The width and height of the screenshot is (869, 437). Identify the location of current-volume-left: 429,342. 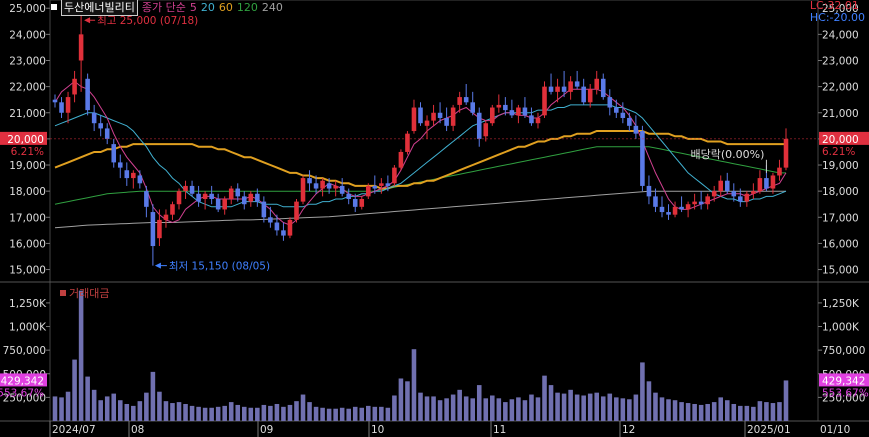
(22, 381).